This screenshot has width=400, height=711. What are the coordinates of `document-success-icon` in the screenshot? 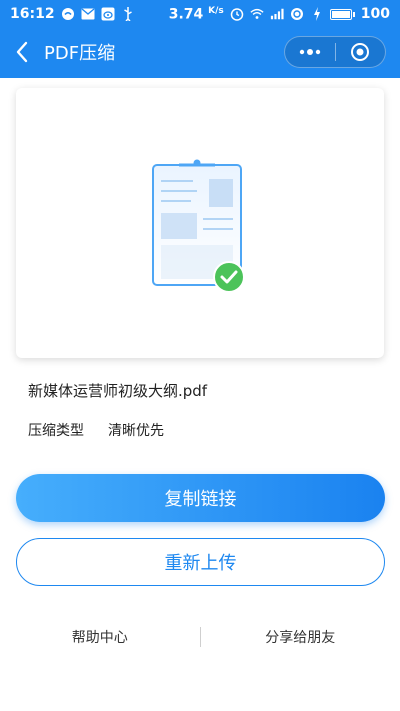 It's located at (198, 226).